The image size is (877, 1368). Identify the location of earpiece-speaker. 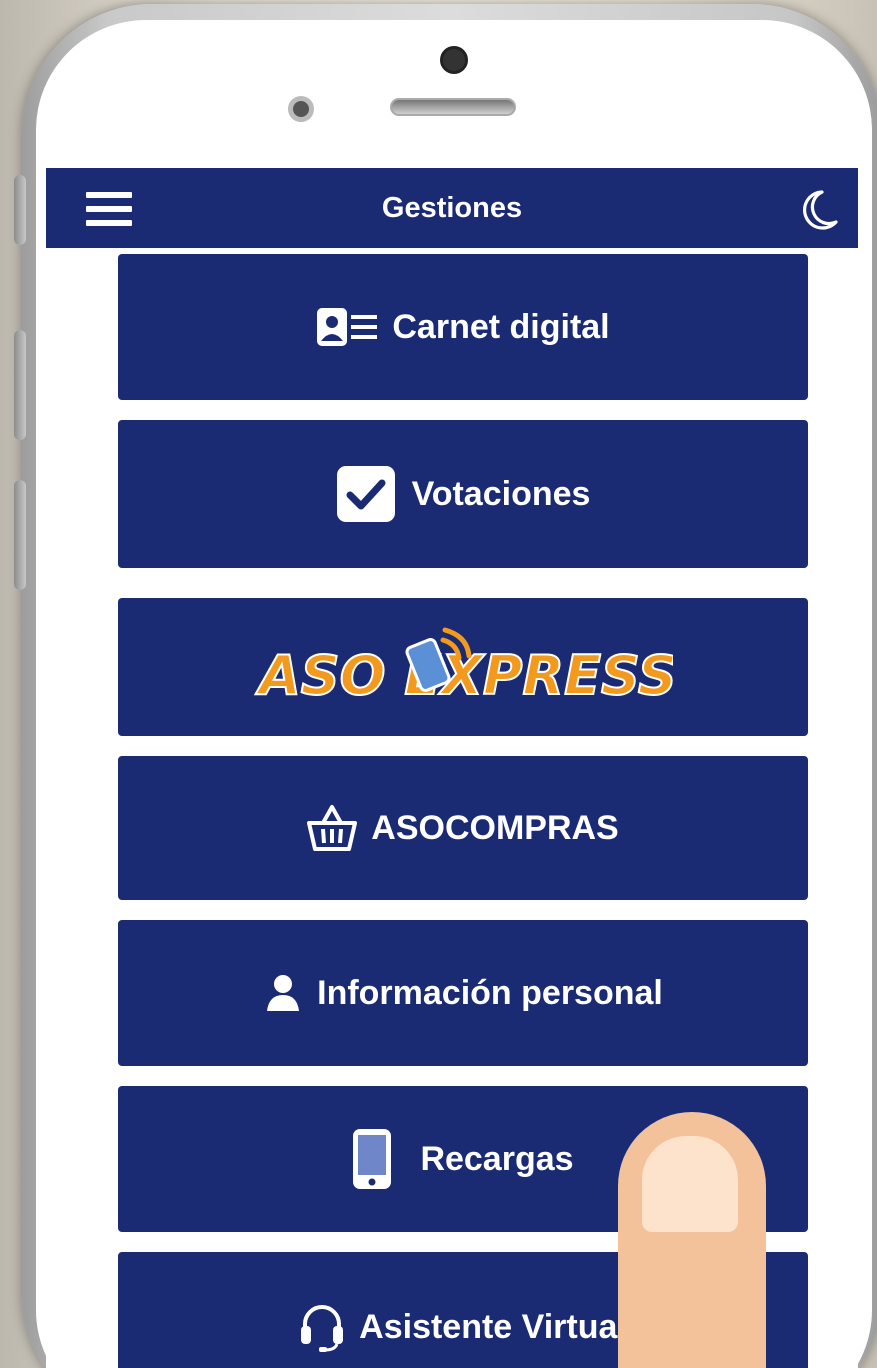
(453, 107).